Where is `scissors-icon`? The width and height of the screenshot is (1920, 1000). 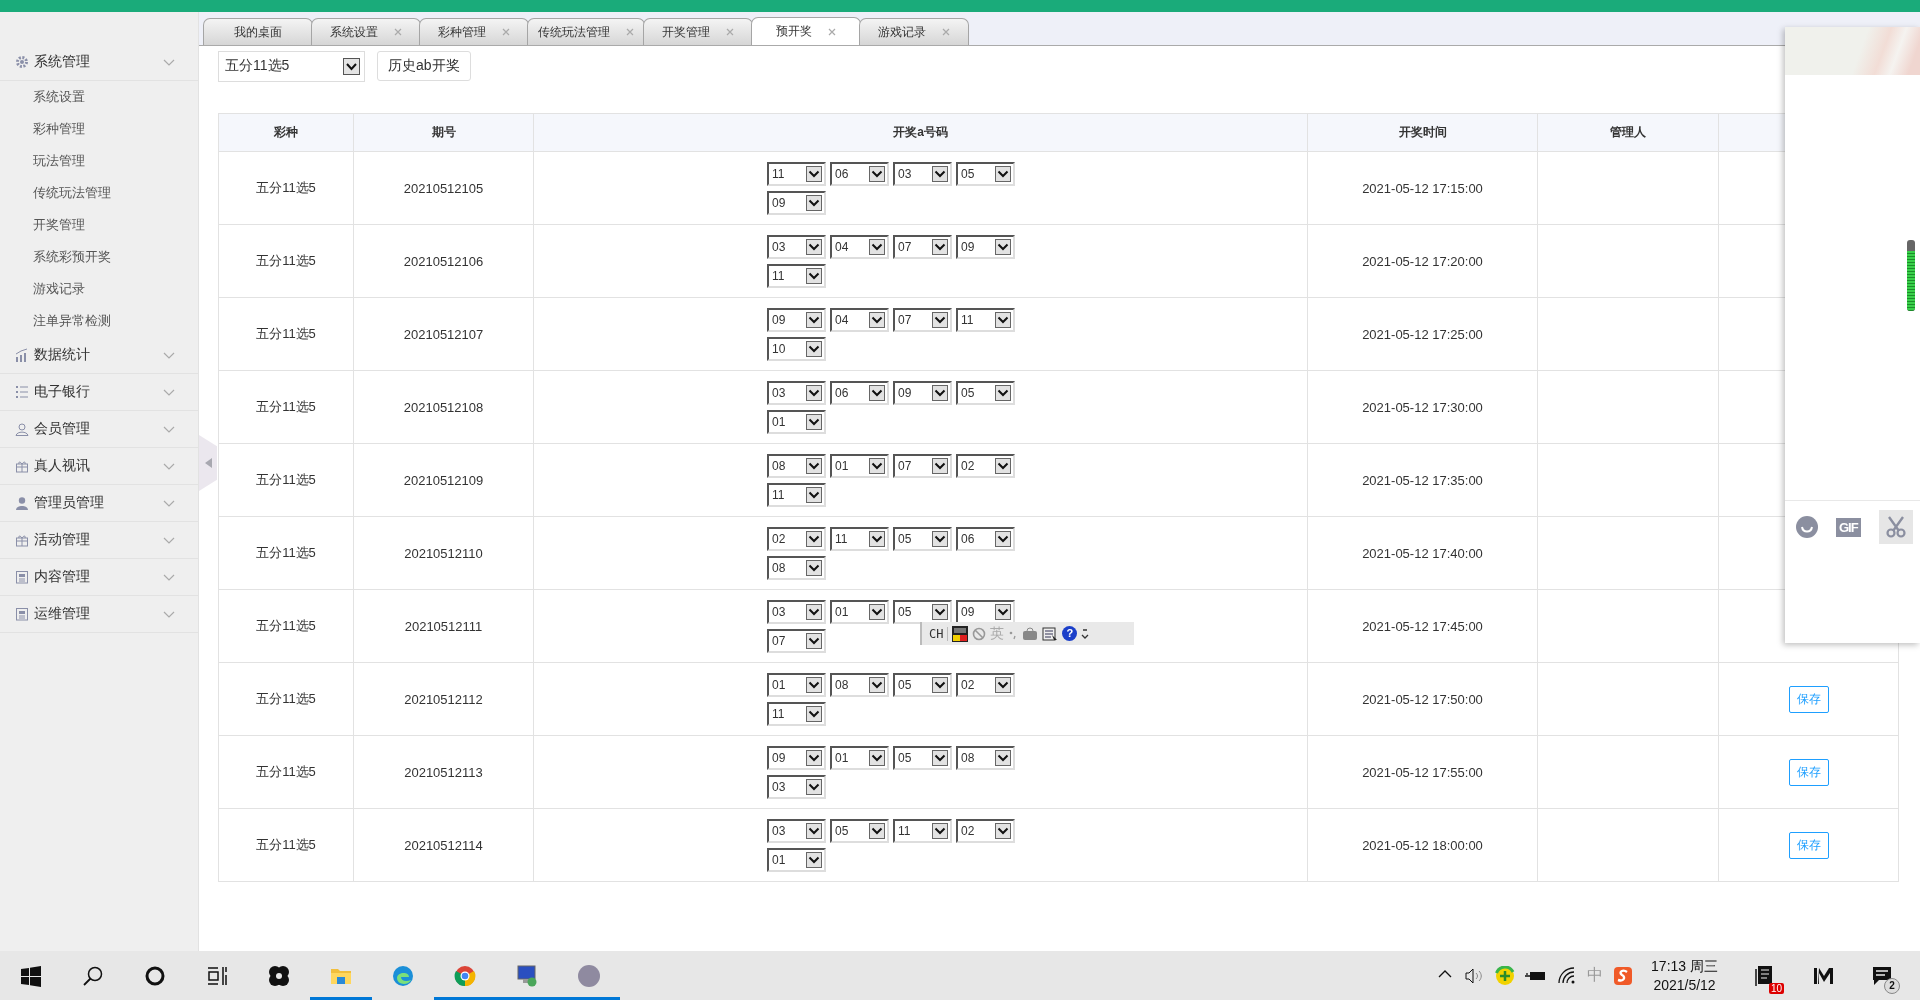 scissors-icon is located at coordinates (1895, 527).